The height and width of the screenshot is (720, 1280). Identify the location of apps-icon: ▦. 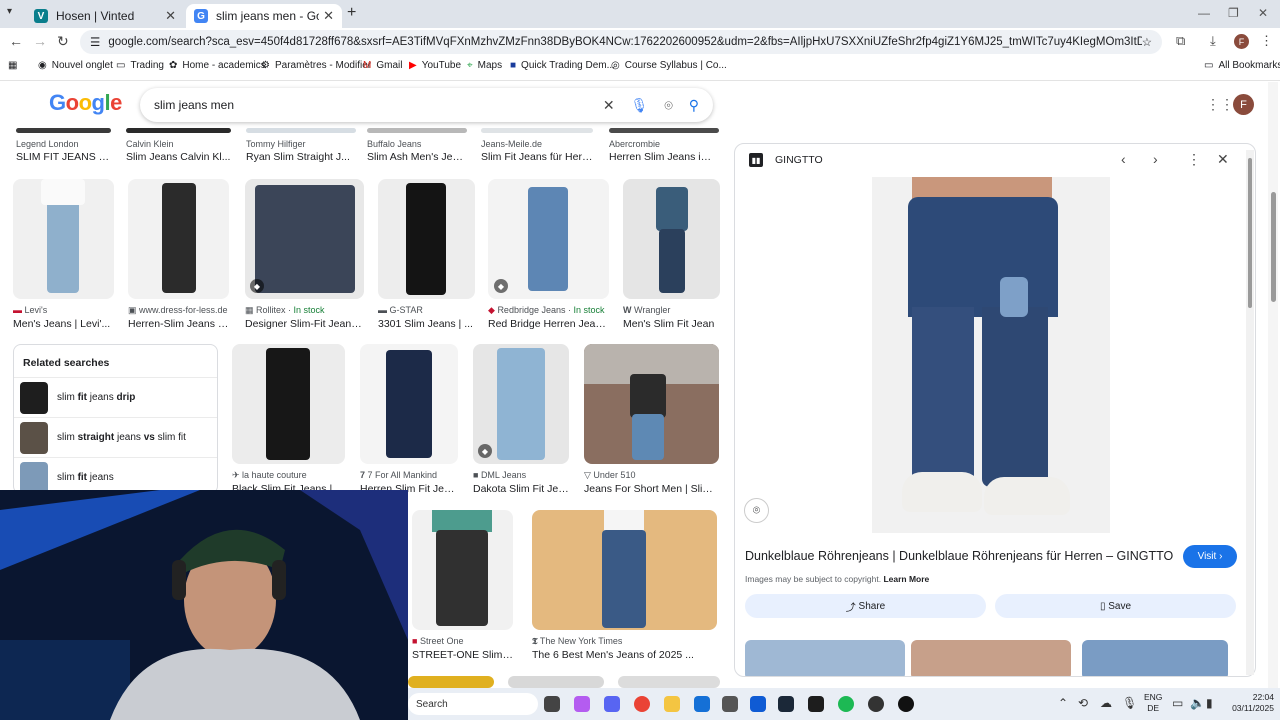
(12, 65).